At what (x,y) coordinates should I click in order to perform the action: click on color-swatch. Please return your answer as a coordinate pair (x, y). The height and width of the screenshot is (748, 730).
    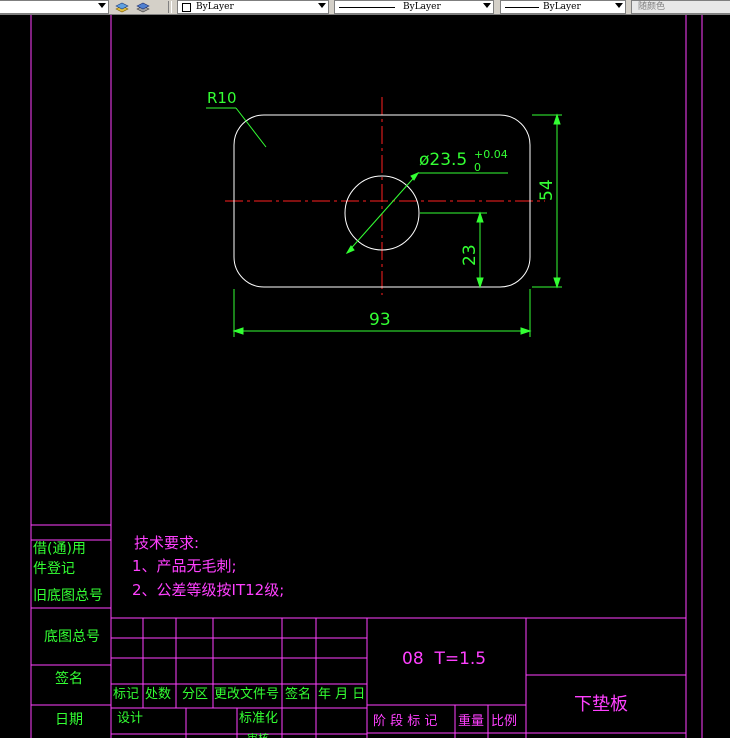
    Looking at the image, I should click on (186, 7).